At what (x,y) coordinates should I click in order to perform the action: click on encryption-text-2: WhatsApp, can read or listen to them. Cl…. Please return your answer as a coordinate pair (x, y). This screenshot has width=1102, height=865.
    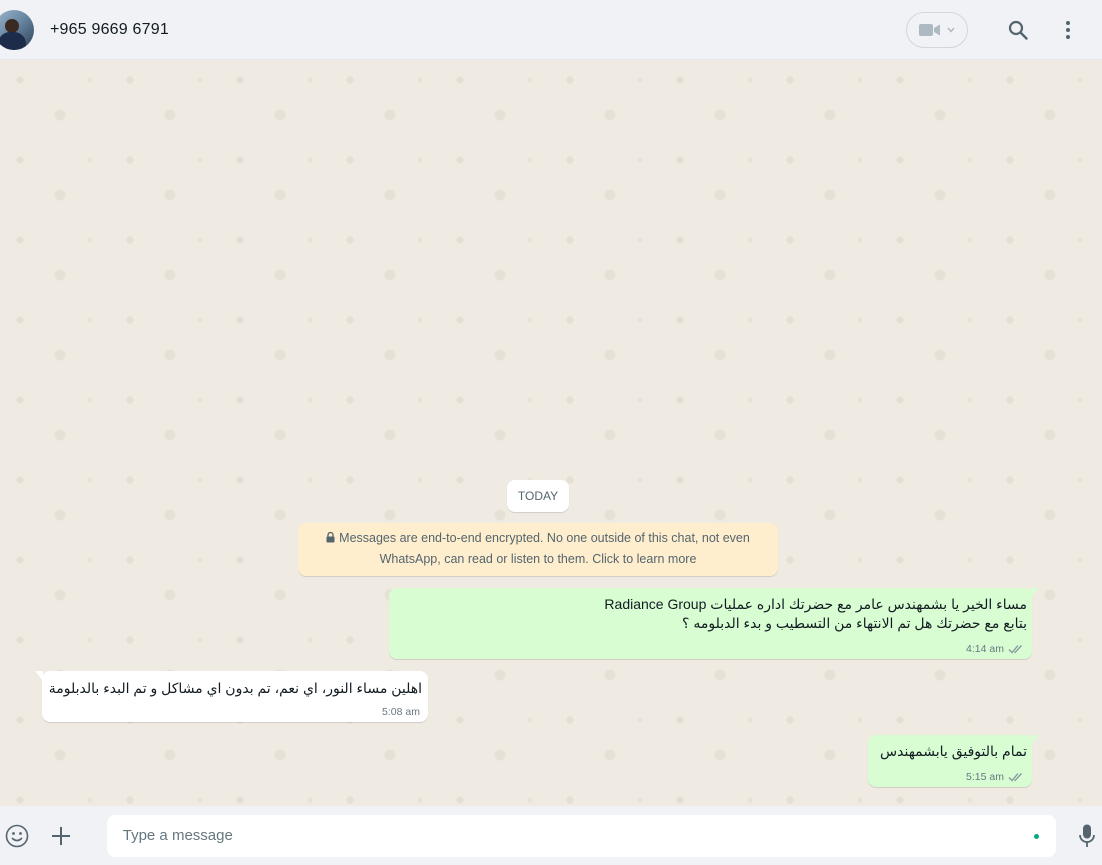
    Looking at the image, I should click on (538, 559).